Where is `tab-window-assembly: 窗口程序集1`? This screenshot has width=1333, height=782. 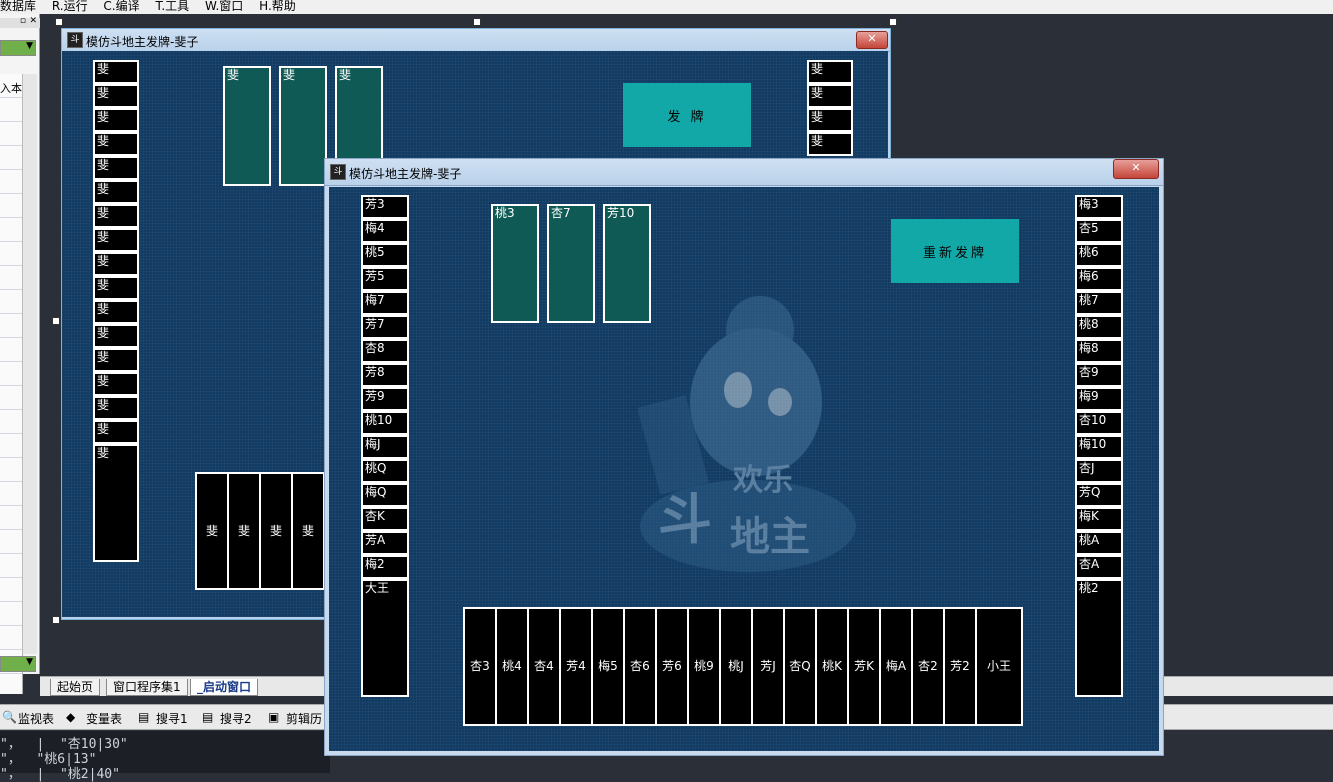 tab-window-assembly: 窗口程序集1 is located at coordinates (147, 687).